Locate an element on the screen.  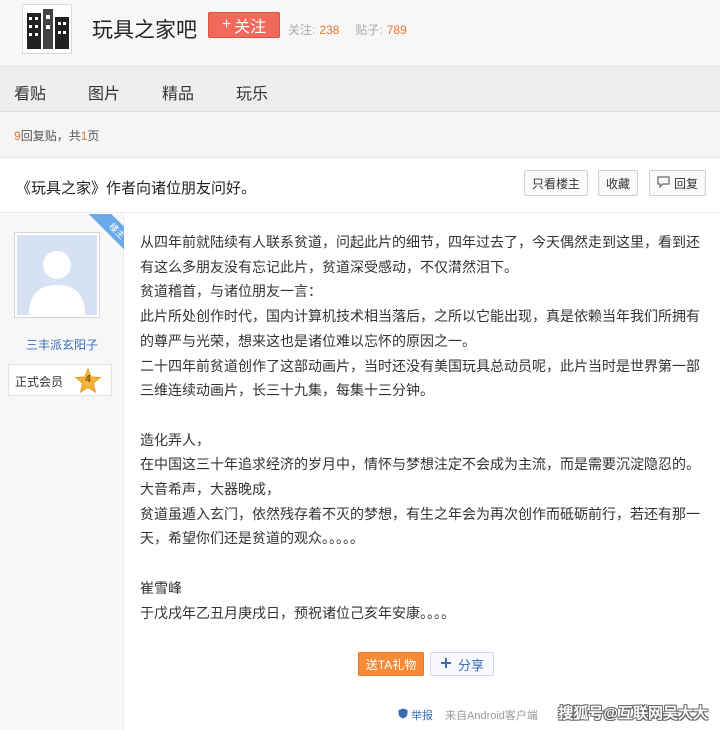
watermark: 搜狐号@互联网吴大大 is located at coordinates (633, 713).